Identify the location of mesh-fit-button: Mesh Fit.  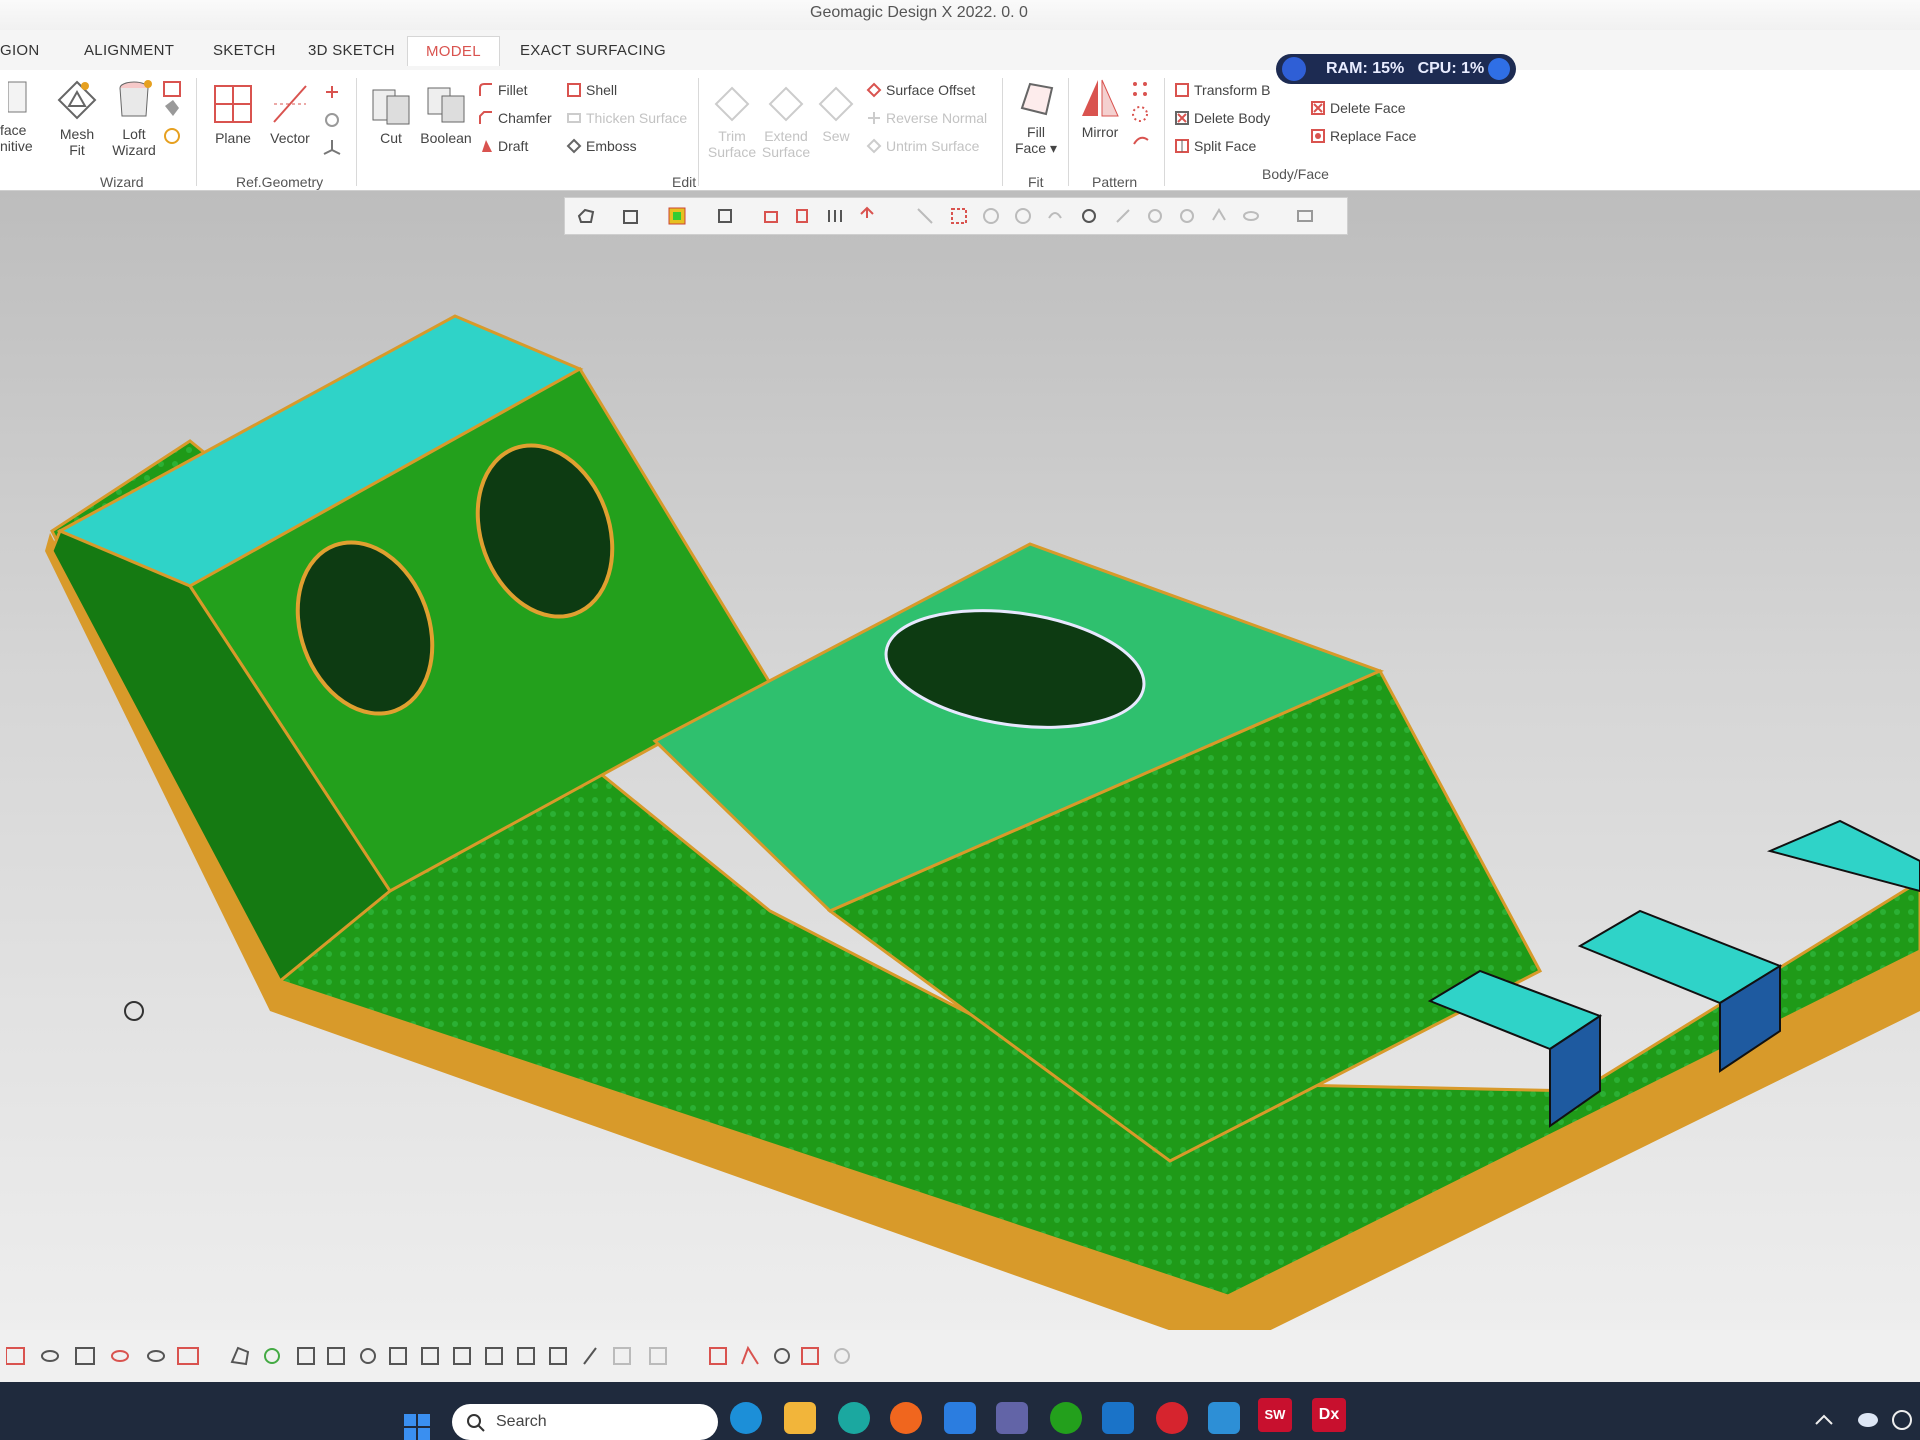
(77, 118).